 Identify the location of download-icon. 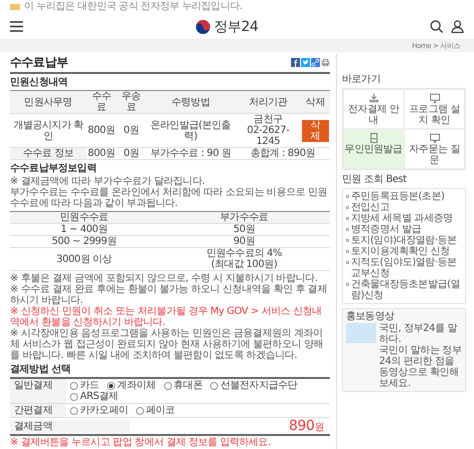
(374, 98).